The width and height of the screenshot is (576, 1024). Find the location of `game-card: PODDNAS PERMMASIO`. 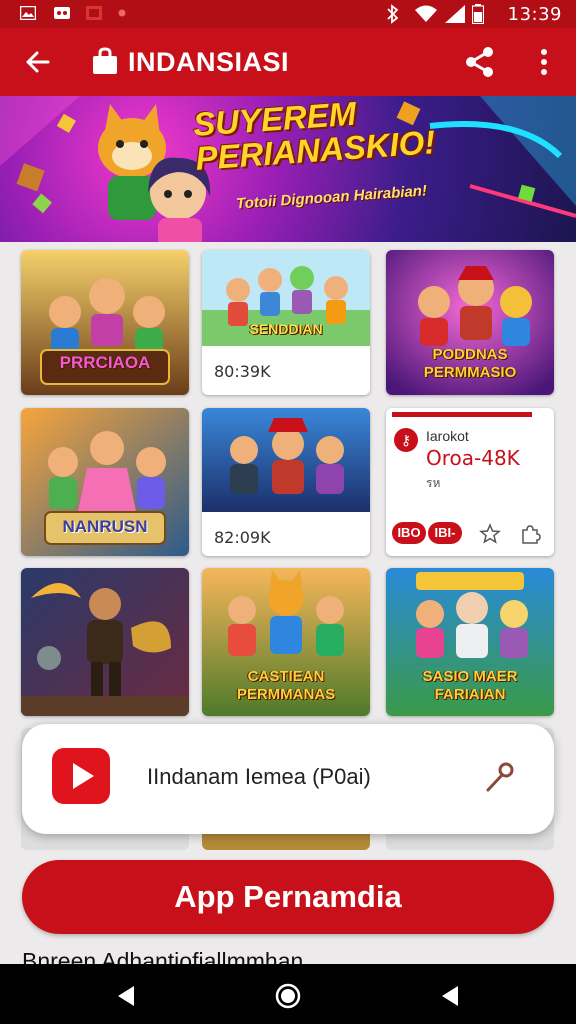

game-card: PODDNAS PERMMASIO is located at coordinates (470, 322).